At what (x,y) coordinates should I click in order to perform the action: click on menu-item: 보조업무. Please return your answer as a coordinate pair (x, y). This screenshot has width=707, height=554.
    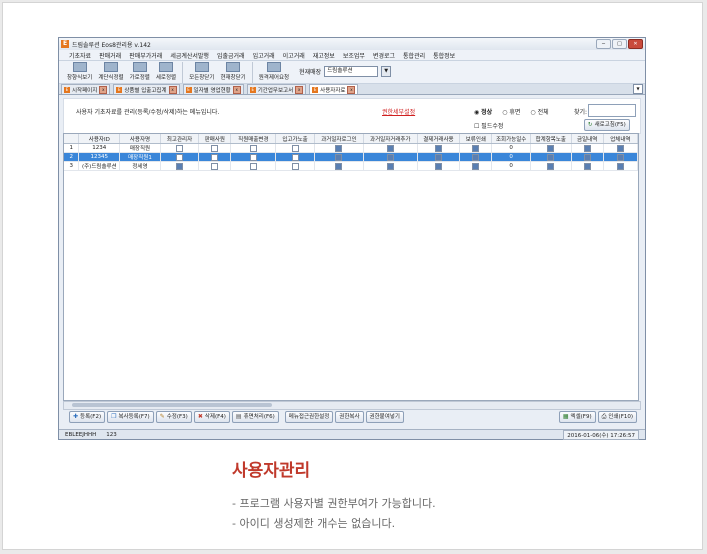
    Looking at the image, I should click on (354, 55).